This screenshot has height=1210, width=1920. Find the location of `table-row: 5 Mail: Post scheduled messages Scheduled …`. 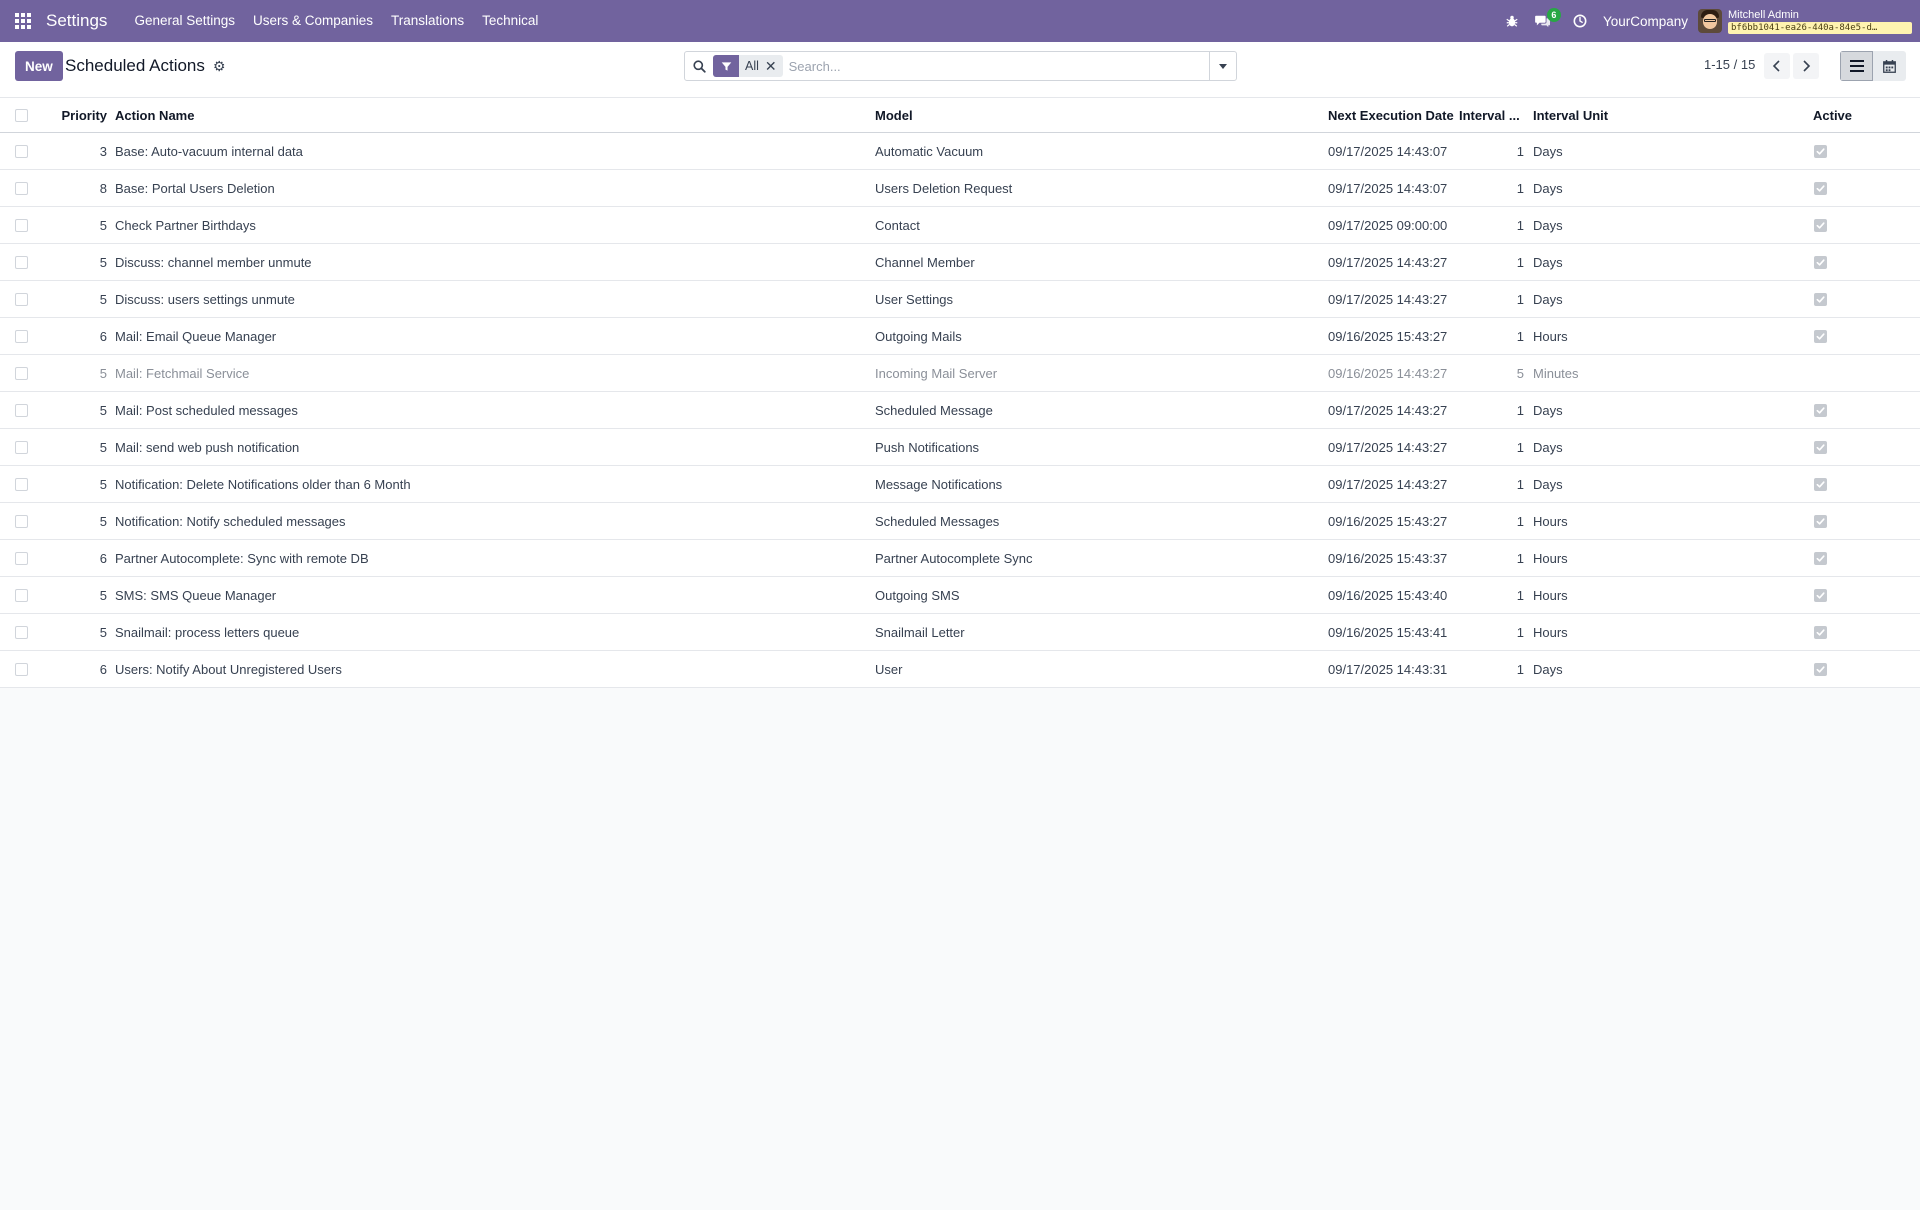

table-row: 5 Mail: Post scheduled messages Scheduled … is located at coordinates (960, 410).